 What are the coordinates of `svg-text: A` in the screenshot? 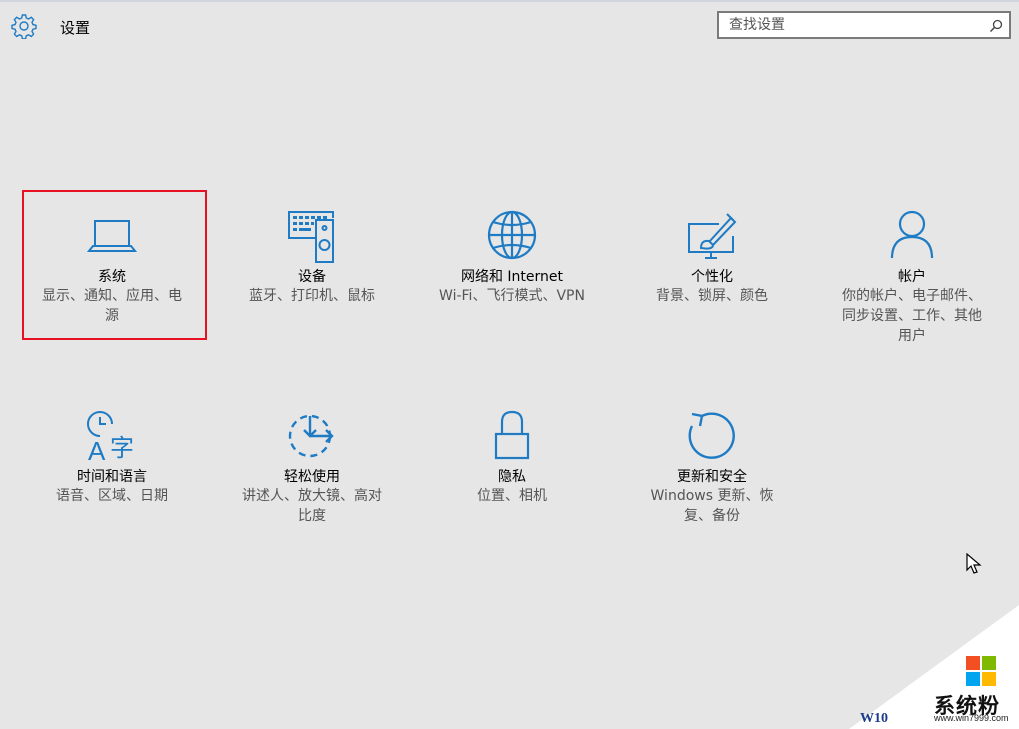 It's located at (97, 451).